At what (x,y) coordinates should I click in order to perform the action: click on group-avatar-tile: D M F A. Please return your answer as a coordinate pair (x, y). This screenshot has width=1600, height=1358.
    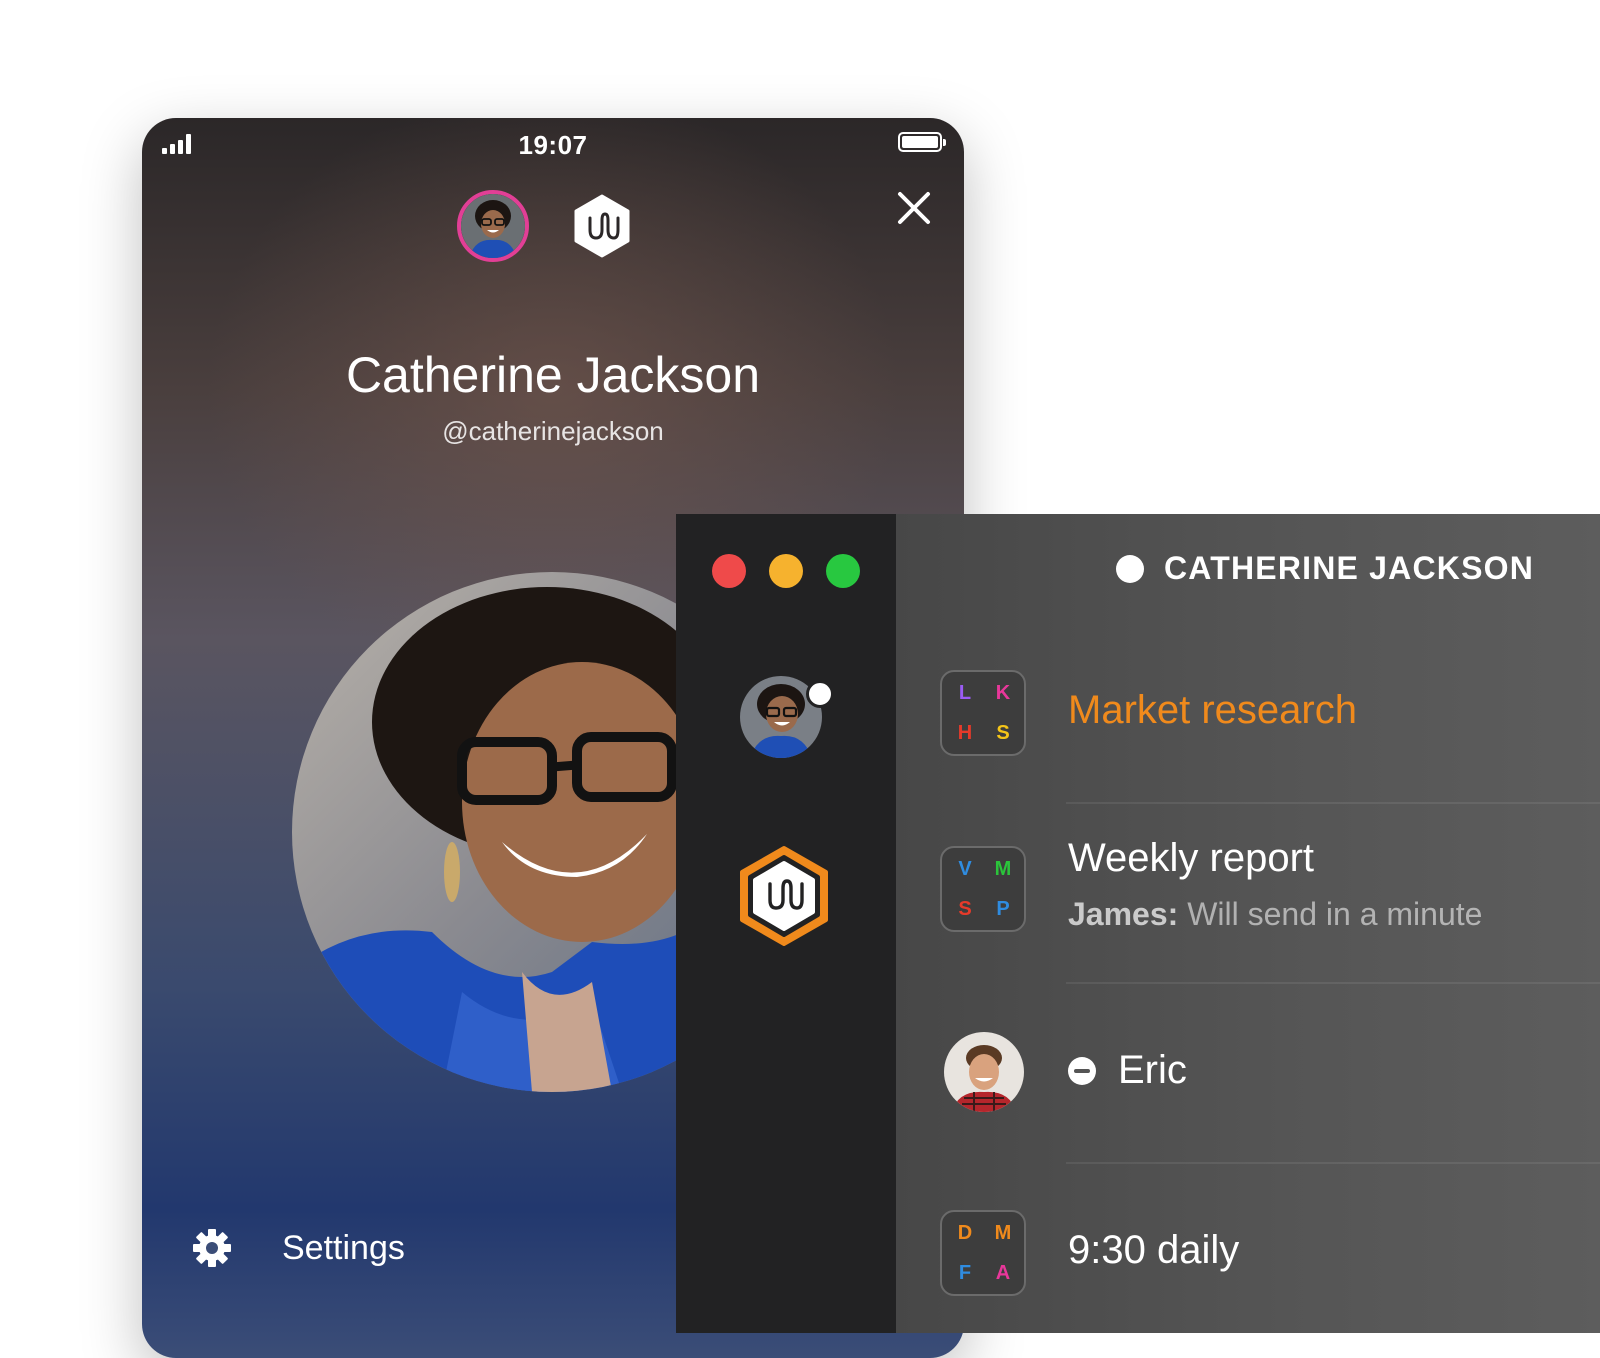
    Looking at the image, I should click on (983, 1253).